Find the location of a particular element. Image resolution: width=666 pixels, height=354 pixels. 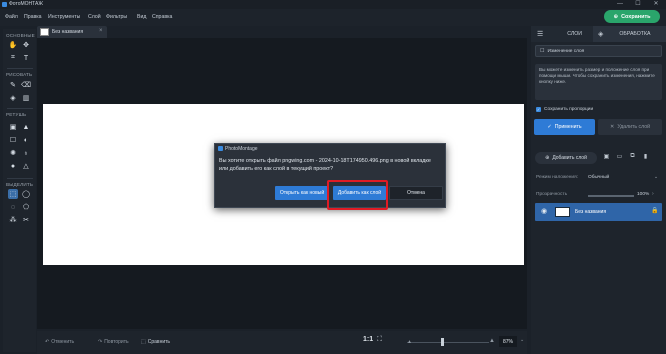

save-icon: ⊕ is located at coordinates (616, 16).